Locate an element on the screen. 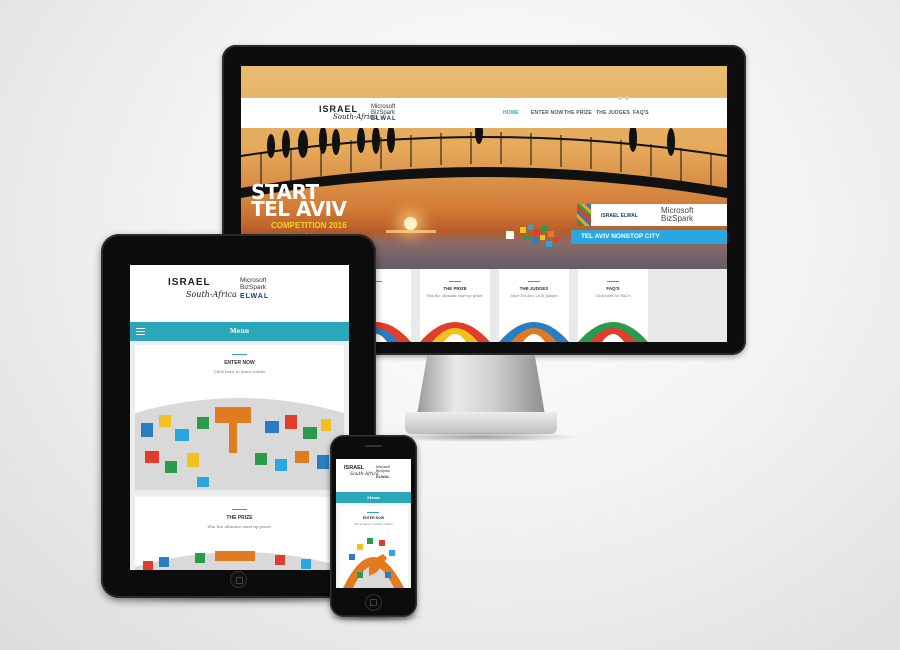 The image size is (900, 650). nav-home: HOME is located at coordinates (511, 113).